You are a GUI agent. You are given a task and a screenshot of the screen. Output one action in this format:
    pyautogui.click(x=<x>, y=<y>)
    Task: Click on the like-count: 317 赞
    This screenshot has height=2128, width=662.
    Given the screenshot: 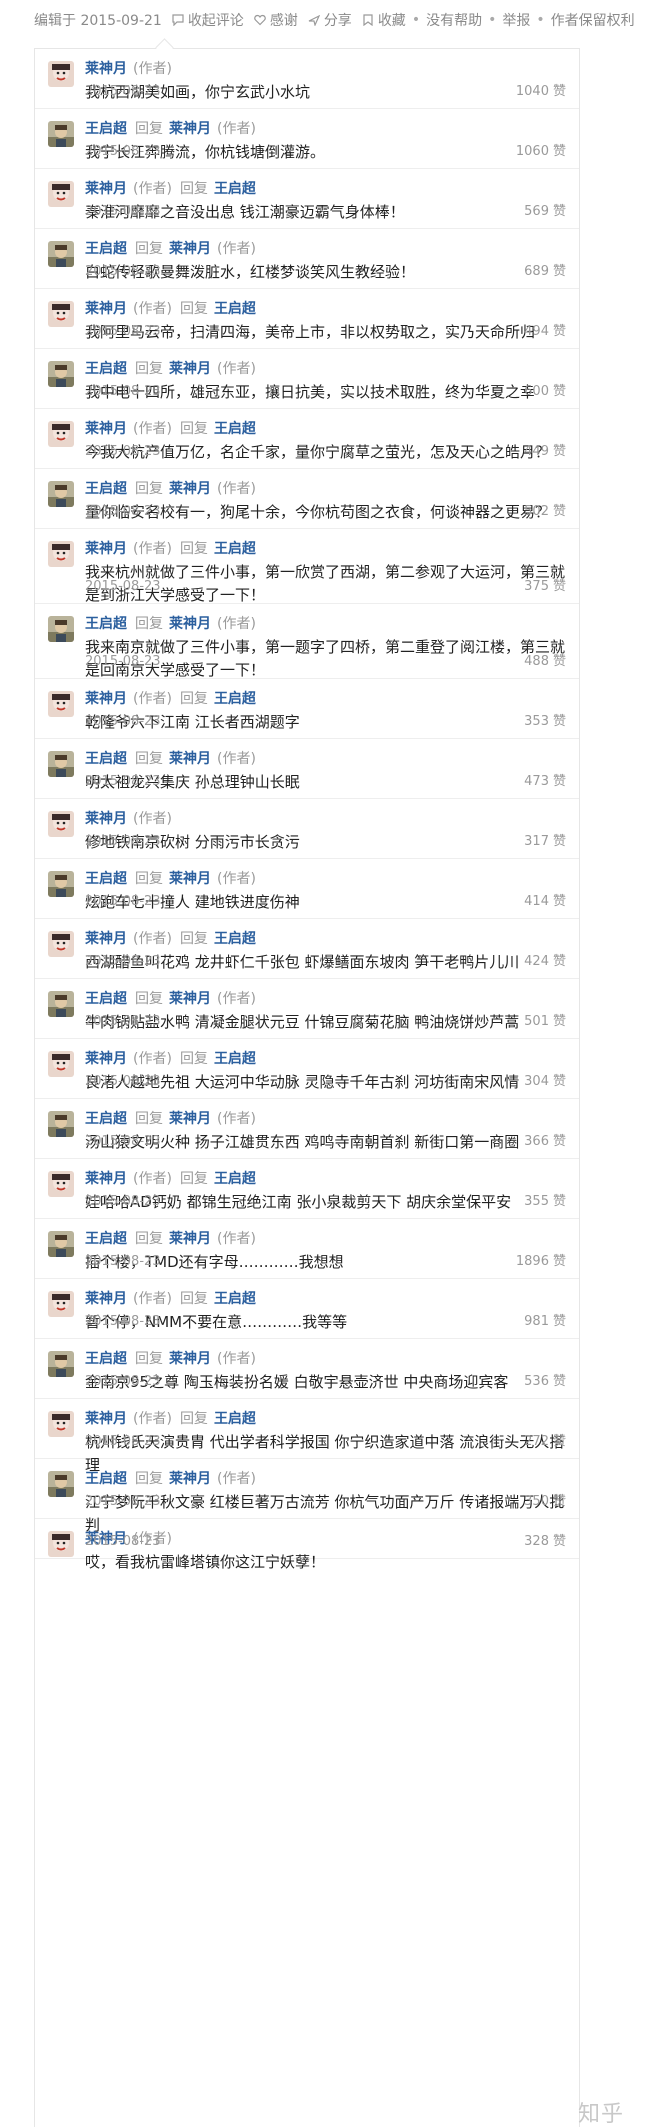 What is the action you would take?
    pyautogui.click(x=545, y=842)
    